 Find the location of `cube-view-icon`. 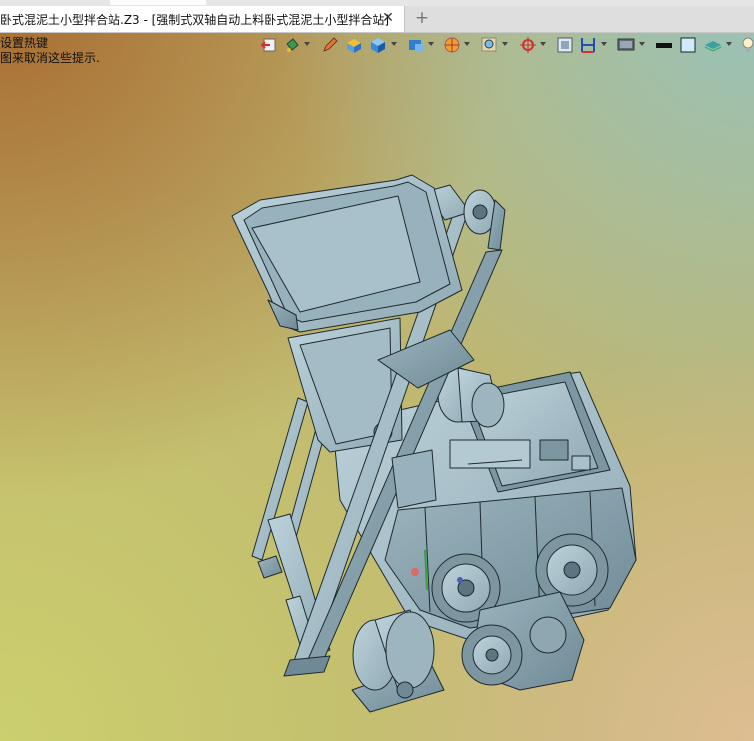

cube-view-icon is located at coordinates (416, 45).